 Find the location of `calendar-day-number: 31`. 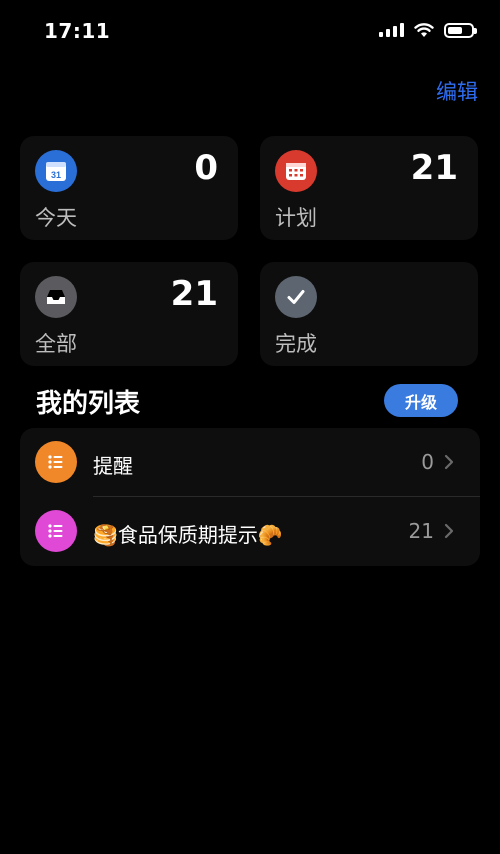

calendar-day-number: 31 is located at coordinates (56, 175).